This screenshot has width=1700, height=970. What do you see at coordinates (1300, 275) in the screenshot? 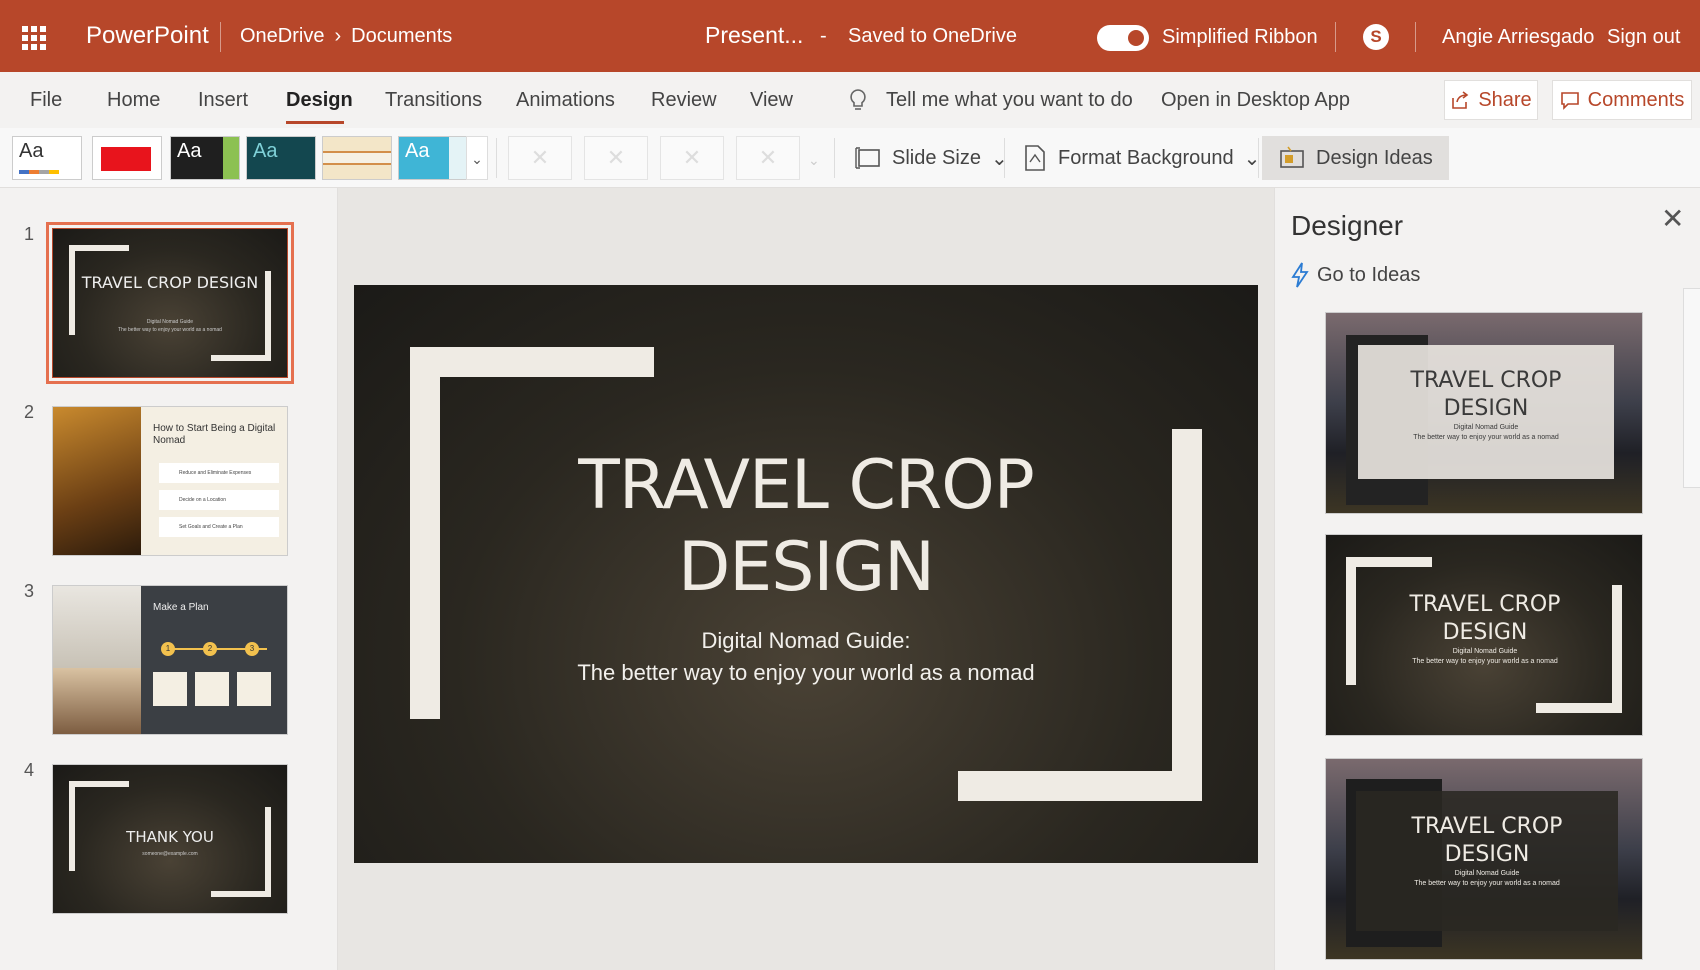
I see `lightning-icon` at bounding box center [1300, 275].